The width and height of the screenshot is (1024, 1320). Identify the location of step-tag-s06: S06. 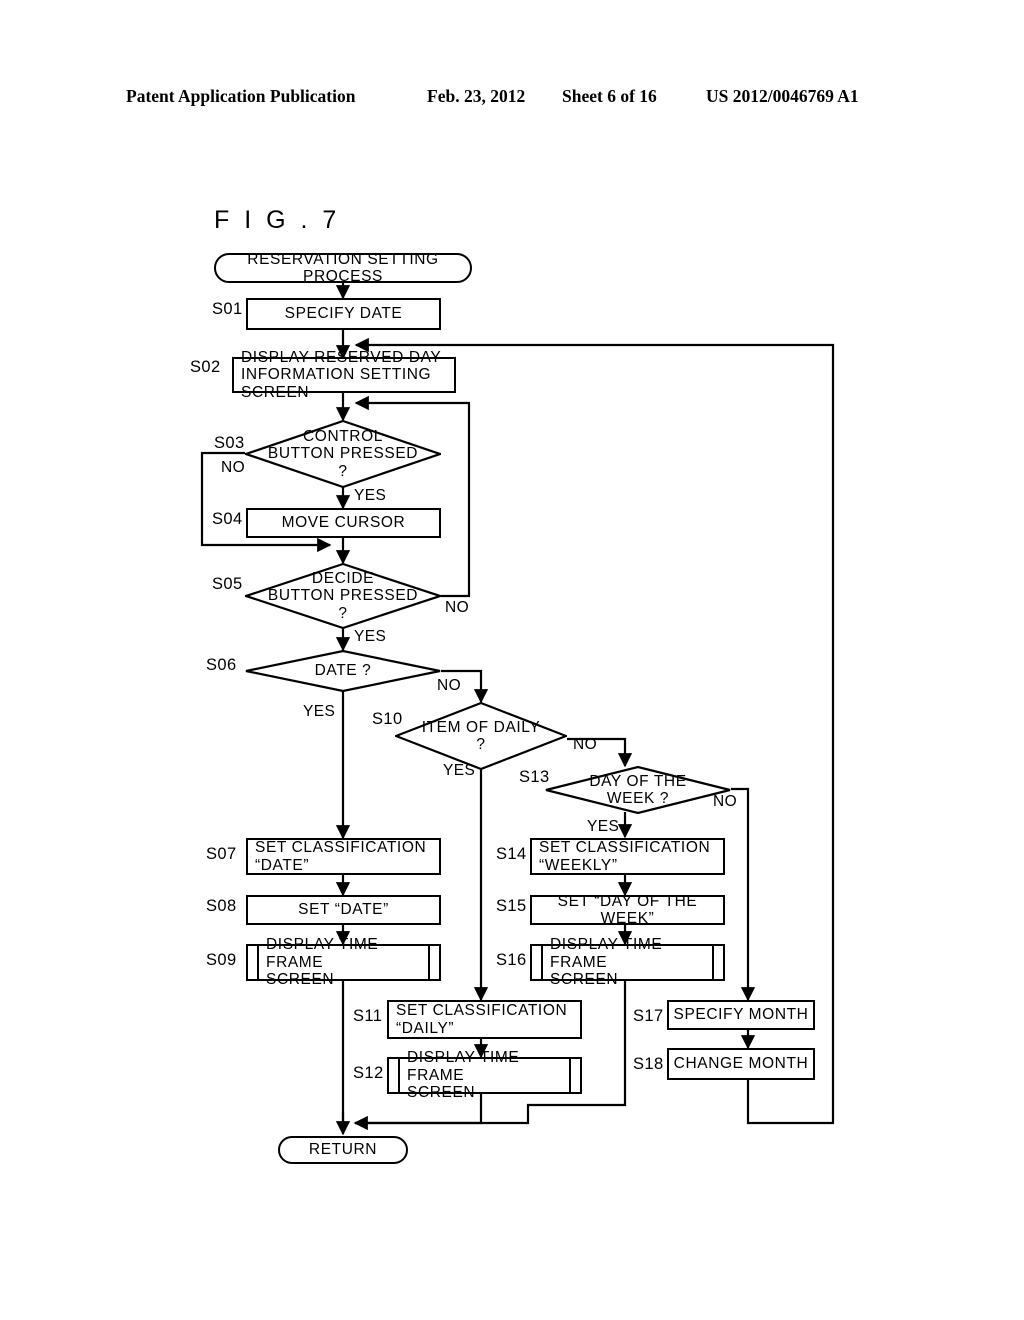
(221, 665).